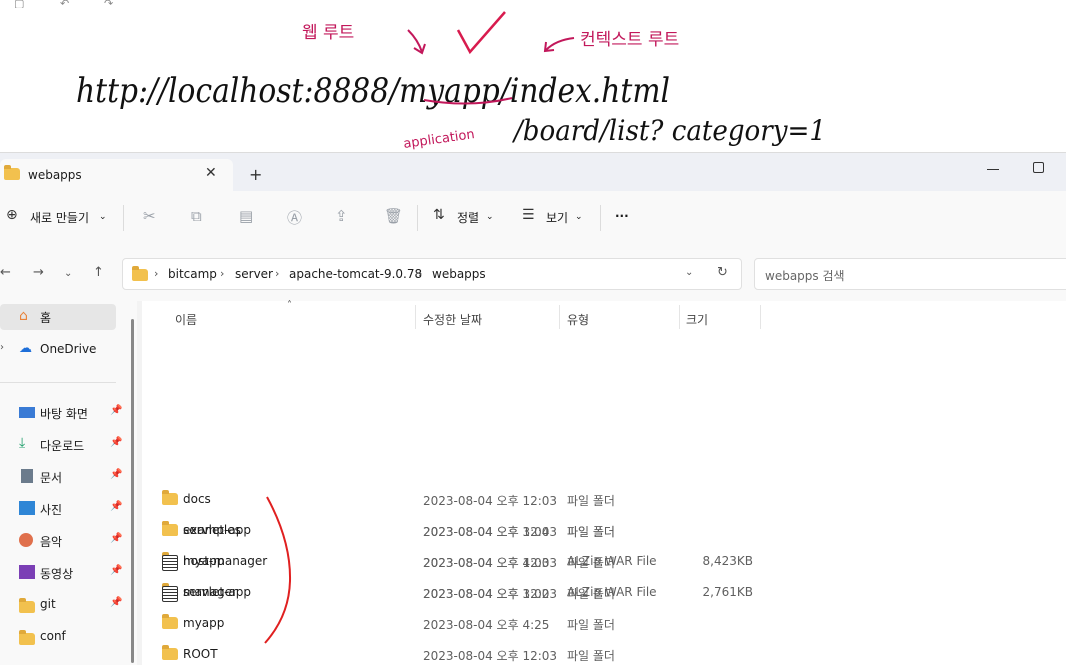 Image resolution: width=1066 pixels, height=669 pixels. Describe the element at coordinates (196, 216) in the screenshot. I see `copy-icon: ⧉` at that location.